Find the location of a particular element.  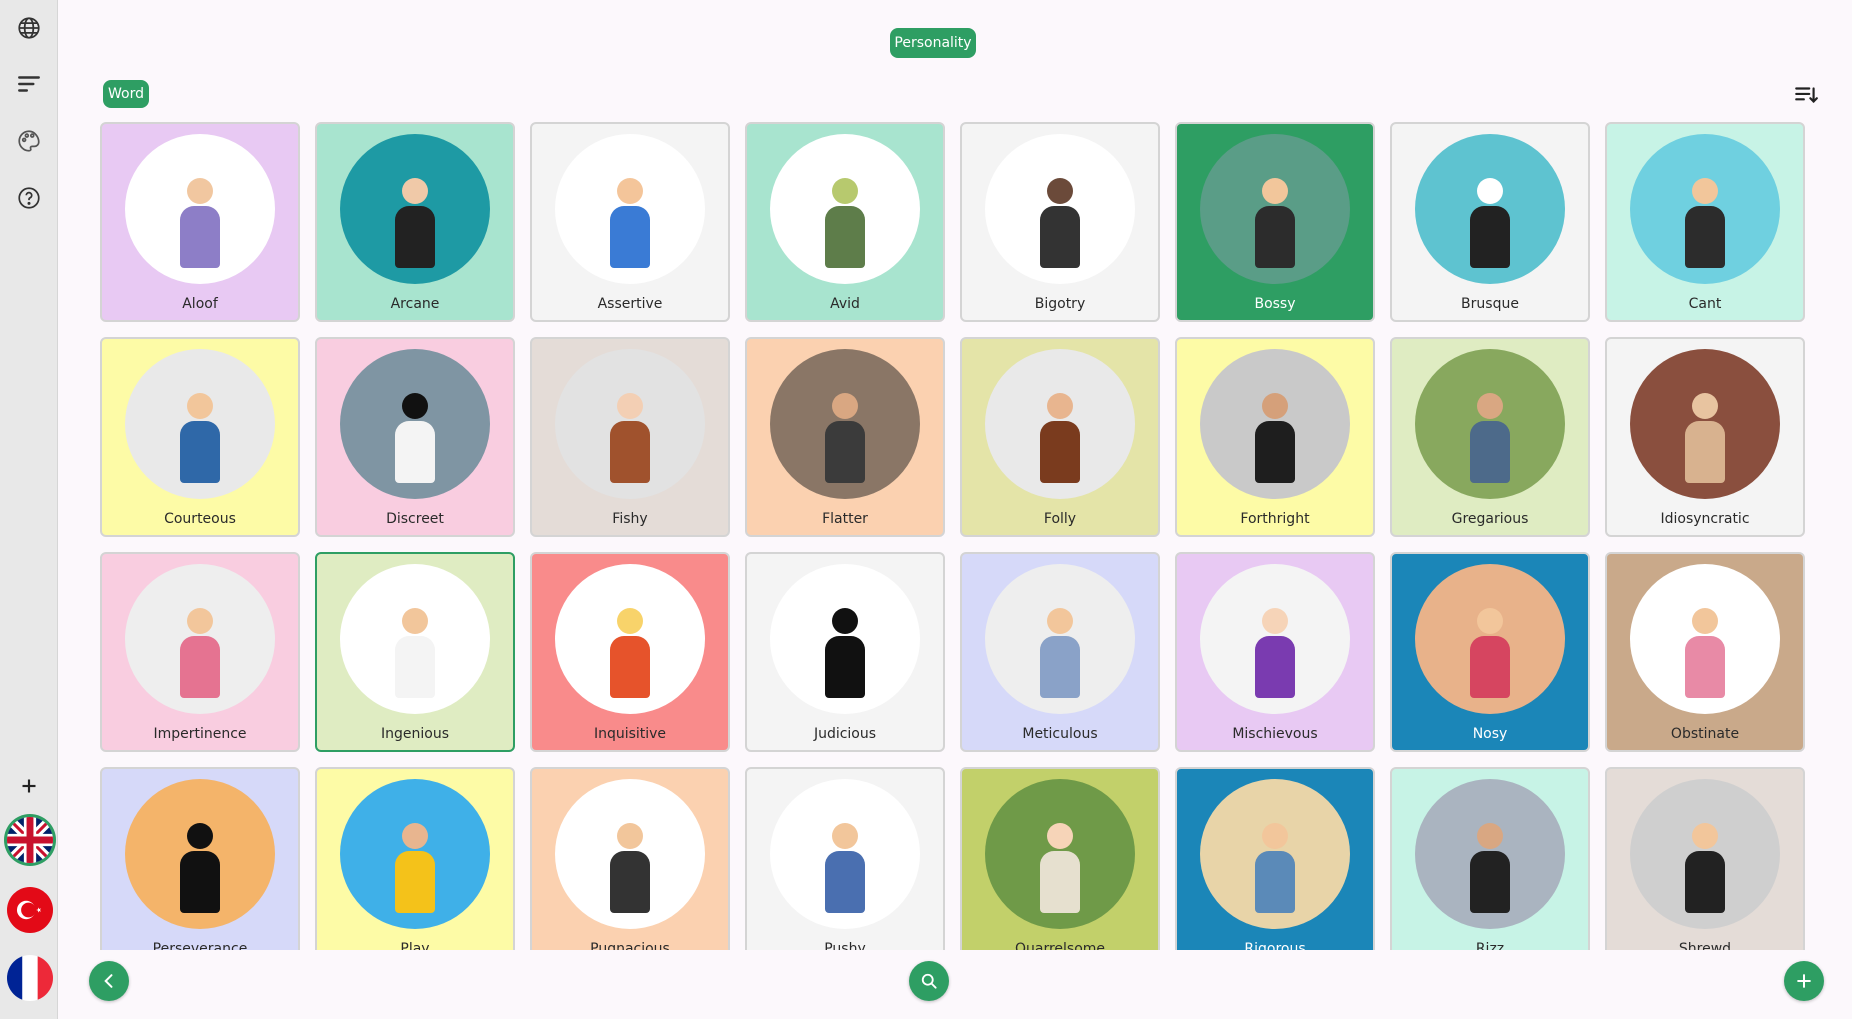

word-card: Play is located at coordinates (415, 858).